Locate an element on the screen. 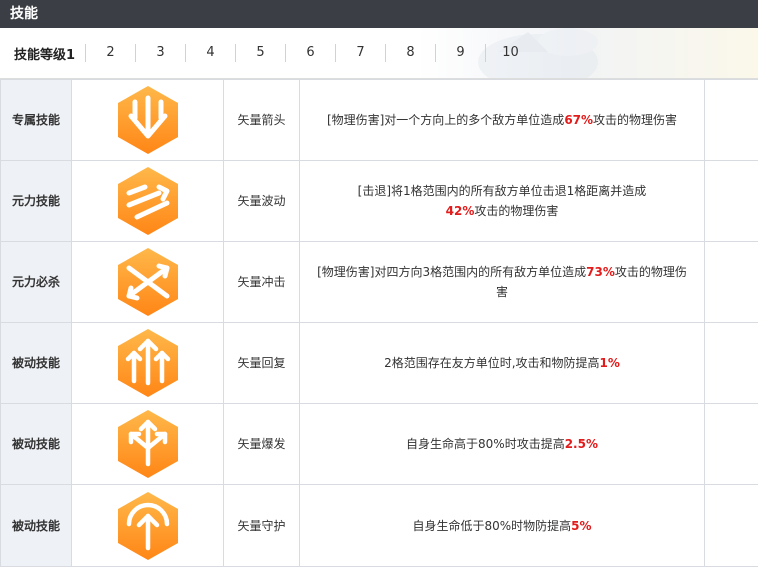 The width and height of the screenshot is (758, 567). level-tab-1: 技能等级1 is located at coordinates (42, 53).